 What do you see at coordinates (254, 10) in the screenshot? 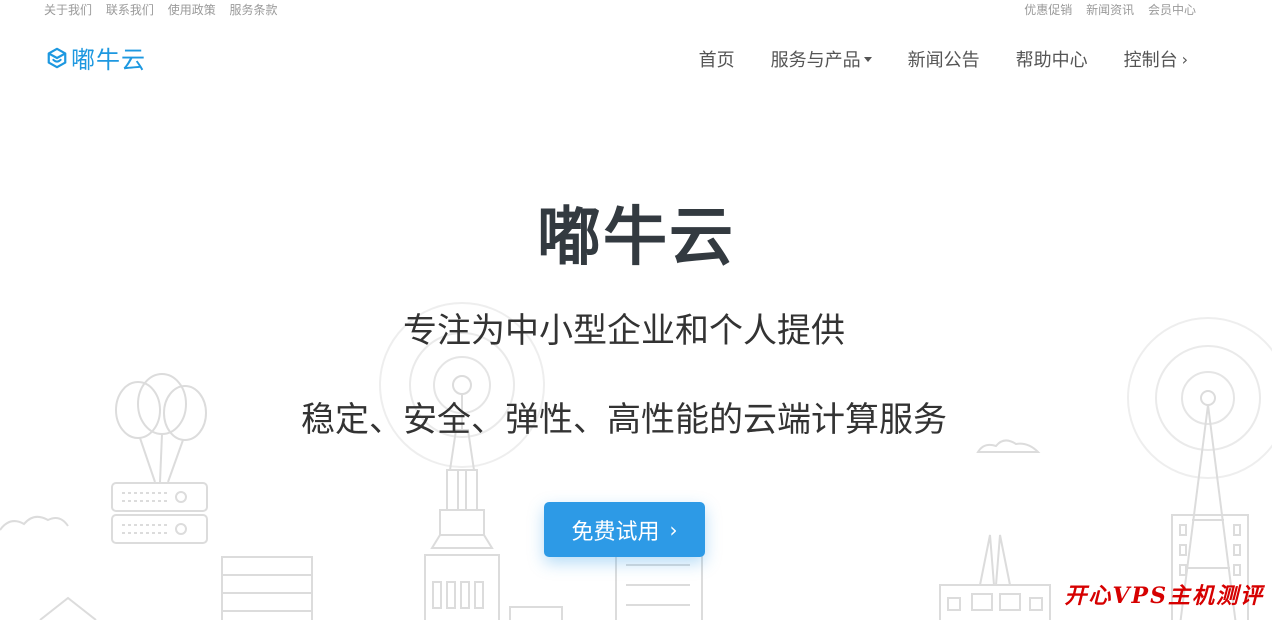
I see `terms-of-service-link: 服务条款` at bounding box center [254, 10].